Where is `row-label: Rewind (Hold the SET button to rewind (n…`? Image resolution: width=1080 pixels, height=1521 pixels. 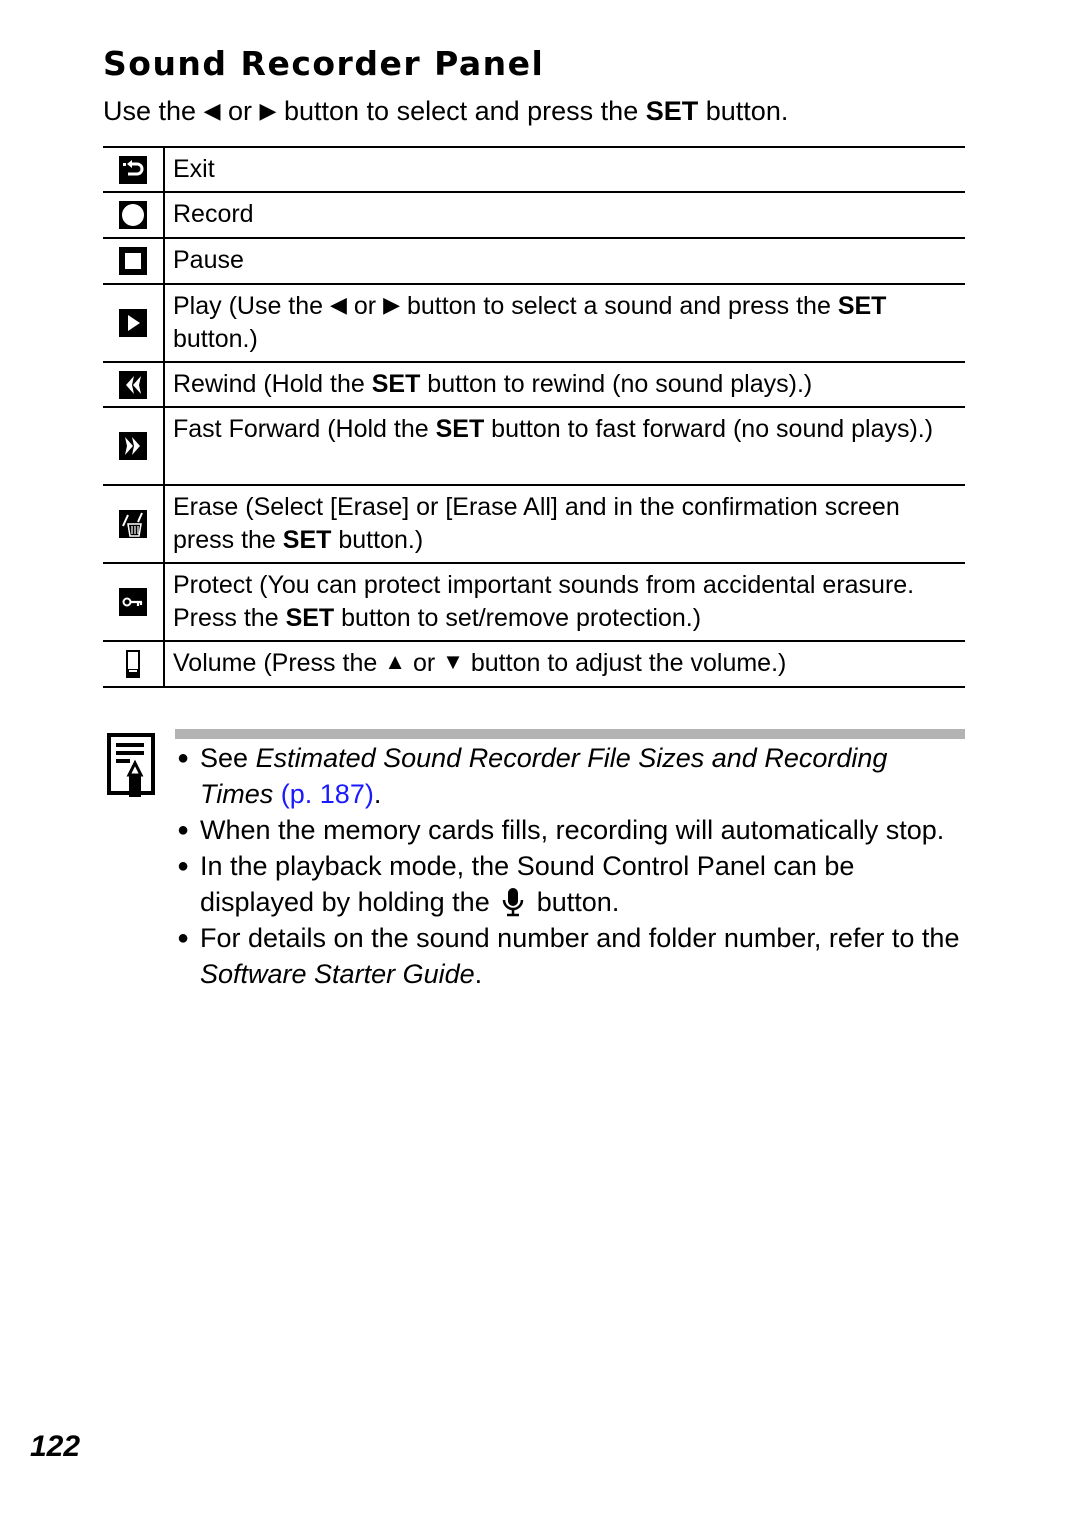
row-label: Rewind (Hold the SET button to rewind (n… is located at coordinates (493, 384).